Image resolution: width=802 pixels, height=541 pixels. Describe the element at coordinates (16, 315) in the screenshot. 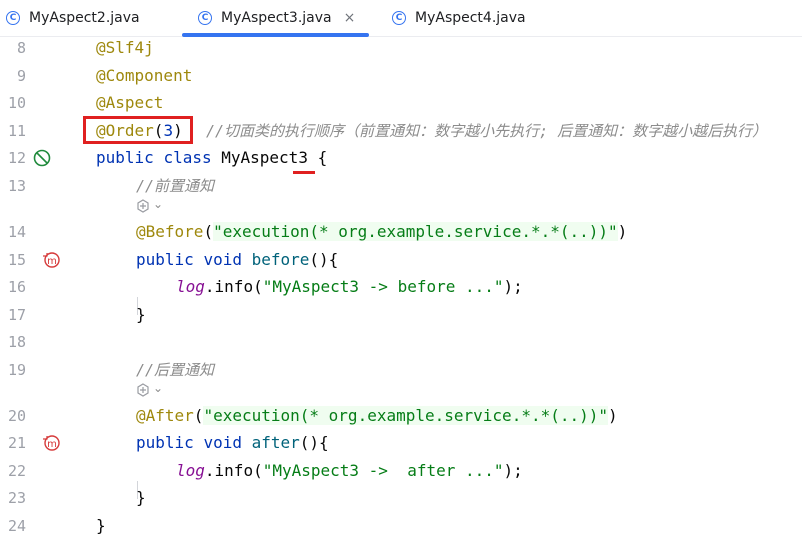

I see `line-number: 17` at that location.